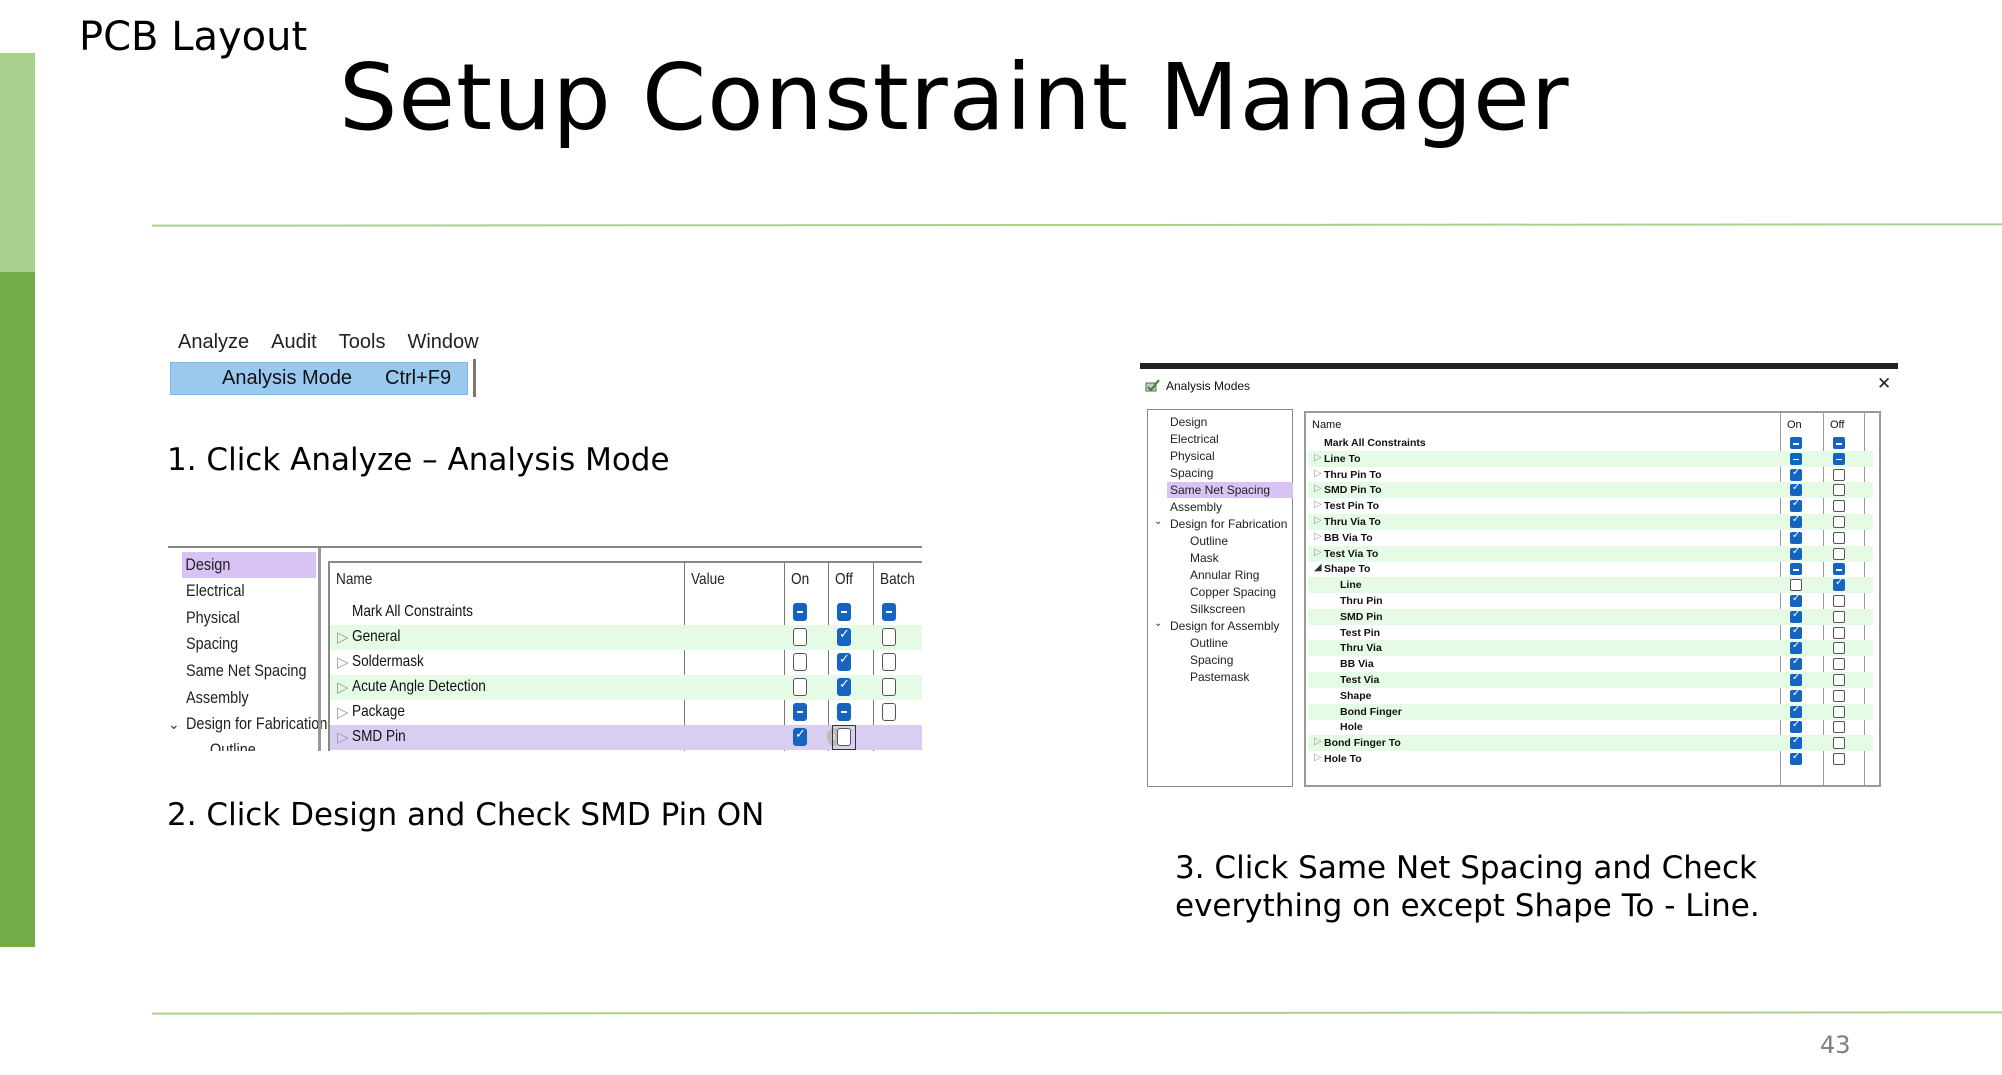 The width and height of the screenshot is (2002, 1075). What do you see at coordinates (354, 580) in the screenshot?
I see `col-header-name: Name` at bounding box center [354, 580].